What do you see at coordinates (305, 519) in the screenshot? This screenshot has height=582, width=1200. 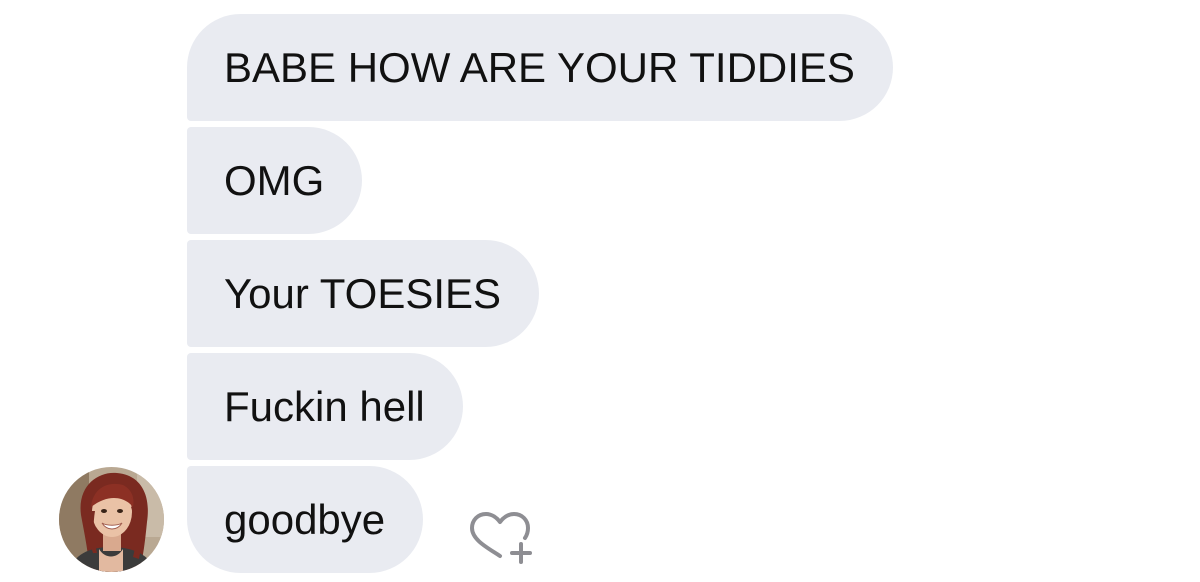 I see `message-bubble: goodbye` at bounding box center [305, 519].